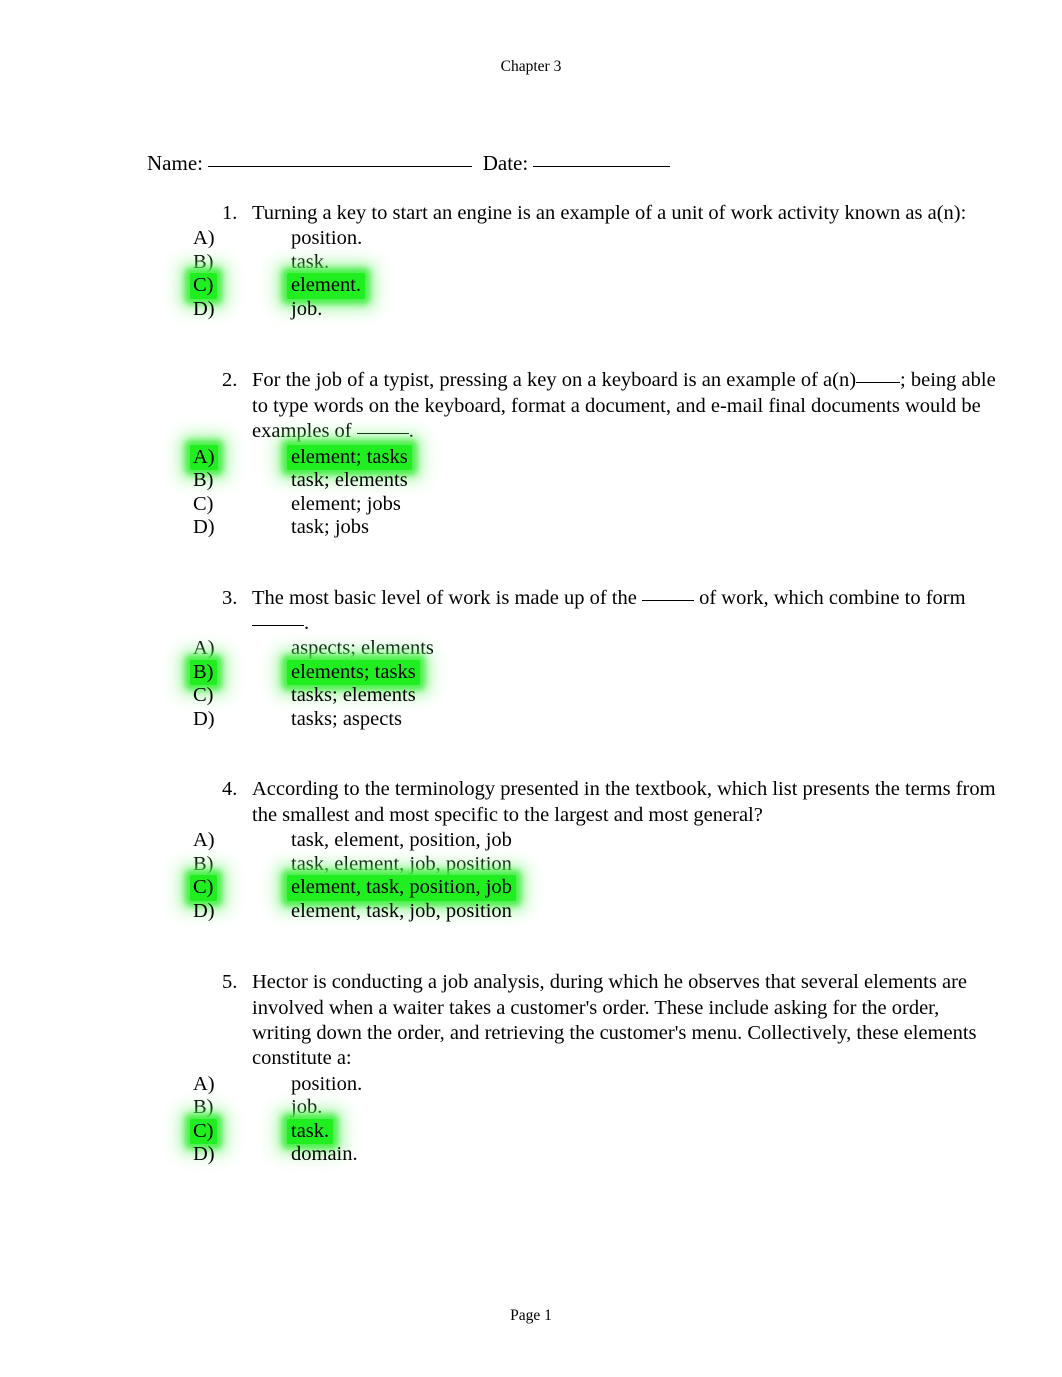  Describe the element at coordinates (531, 286) in the screenshot. I see `option-row-highlighted: C) element.` at that location.